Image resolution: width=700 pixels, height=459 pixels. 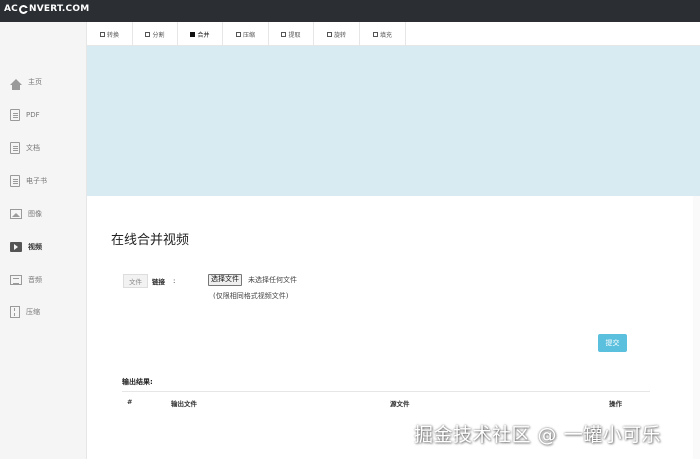 I want to click on sidebar-item-label: 压缩, so click(x=33, y=312).